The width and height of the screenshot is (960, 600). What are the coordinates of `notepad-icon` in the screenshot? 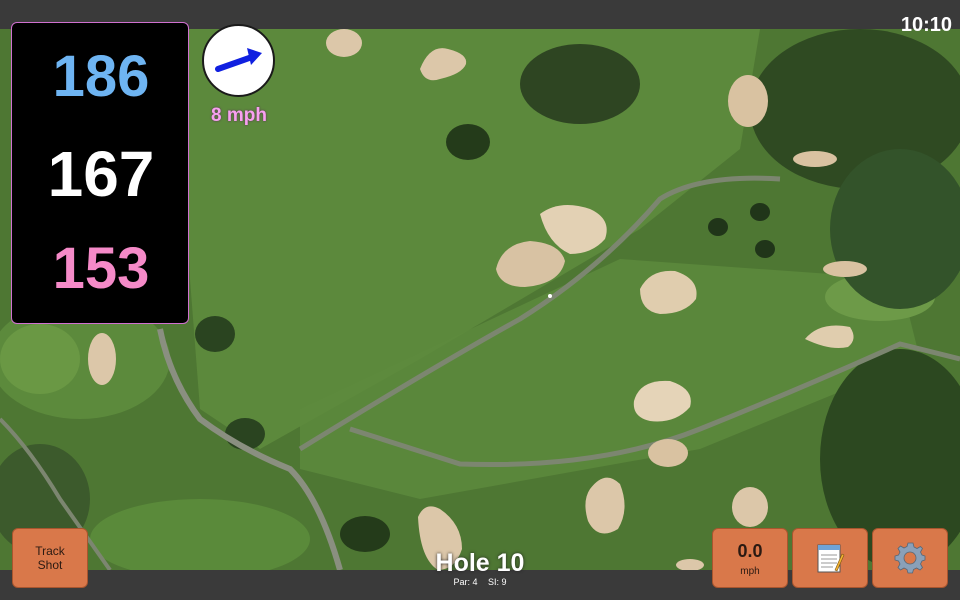 It's located at (831, 558).